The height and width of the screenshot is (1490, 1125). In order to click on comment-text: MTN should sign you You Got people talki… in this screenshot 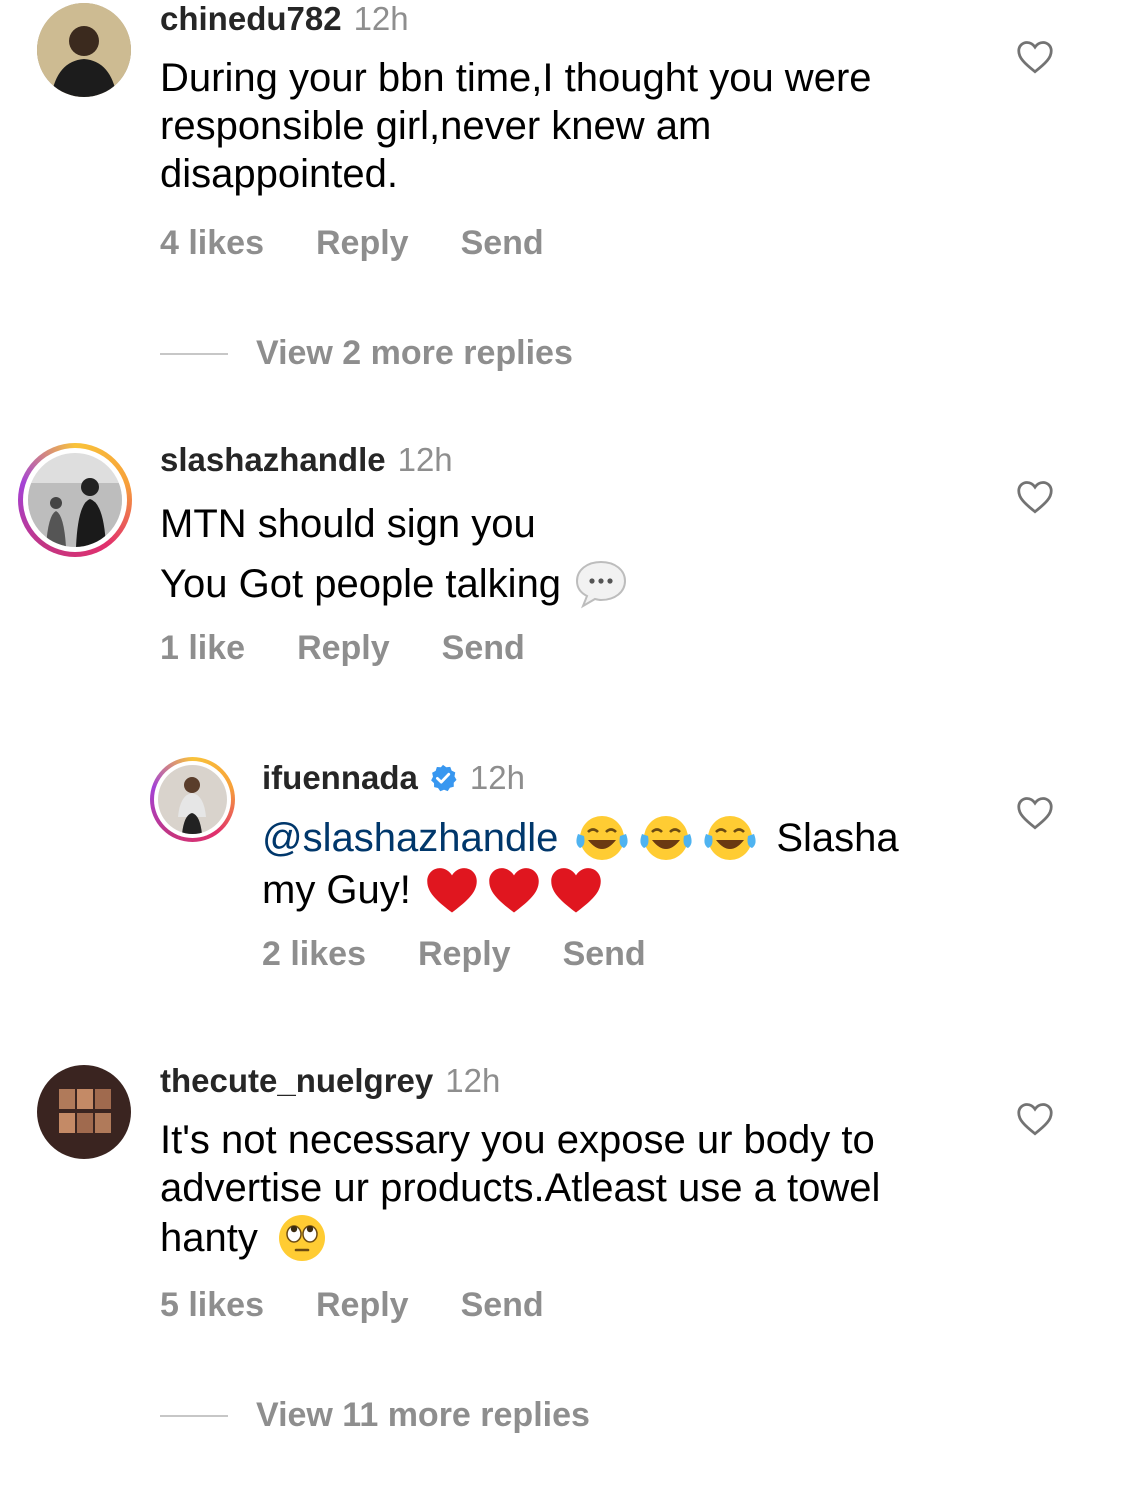, I will do `click(395, 554)`.